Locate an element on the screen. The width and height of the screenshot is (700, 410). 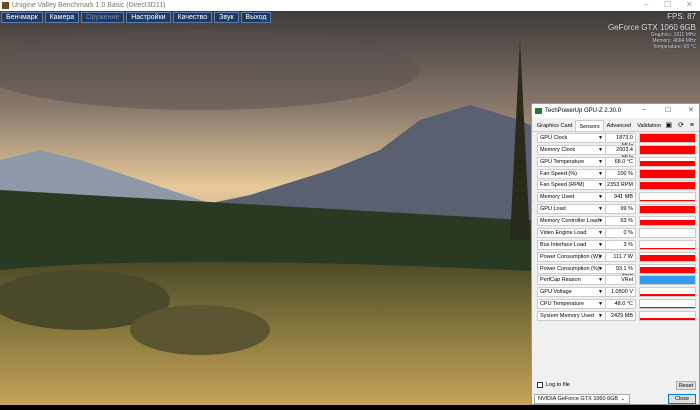
sensor-value: 48.0 °C is located at coordinates (620, 304).